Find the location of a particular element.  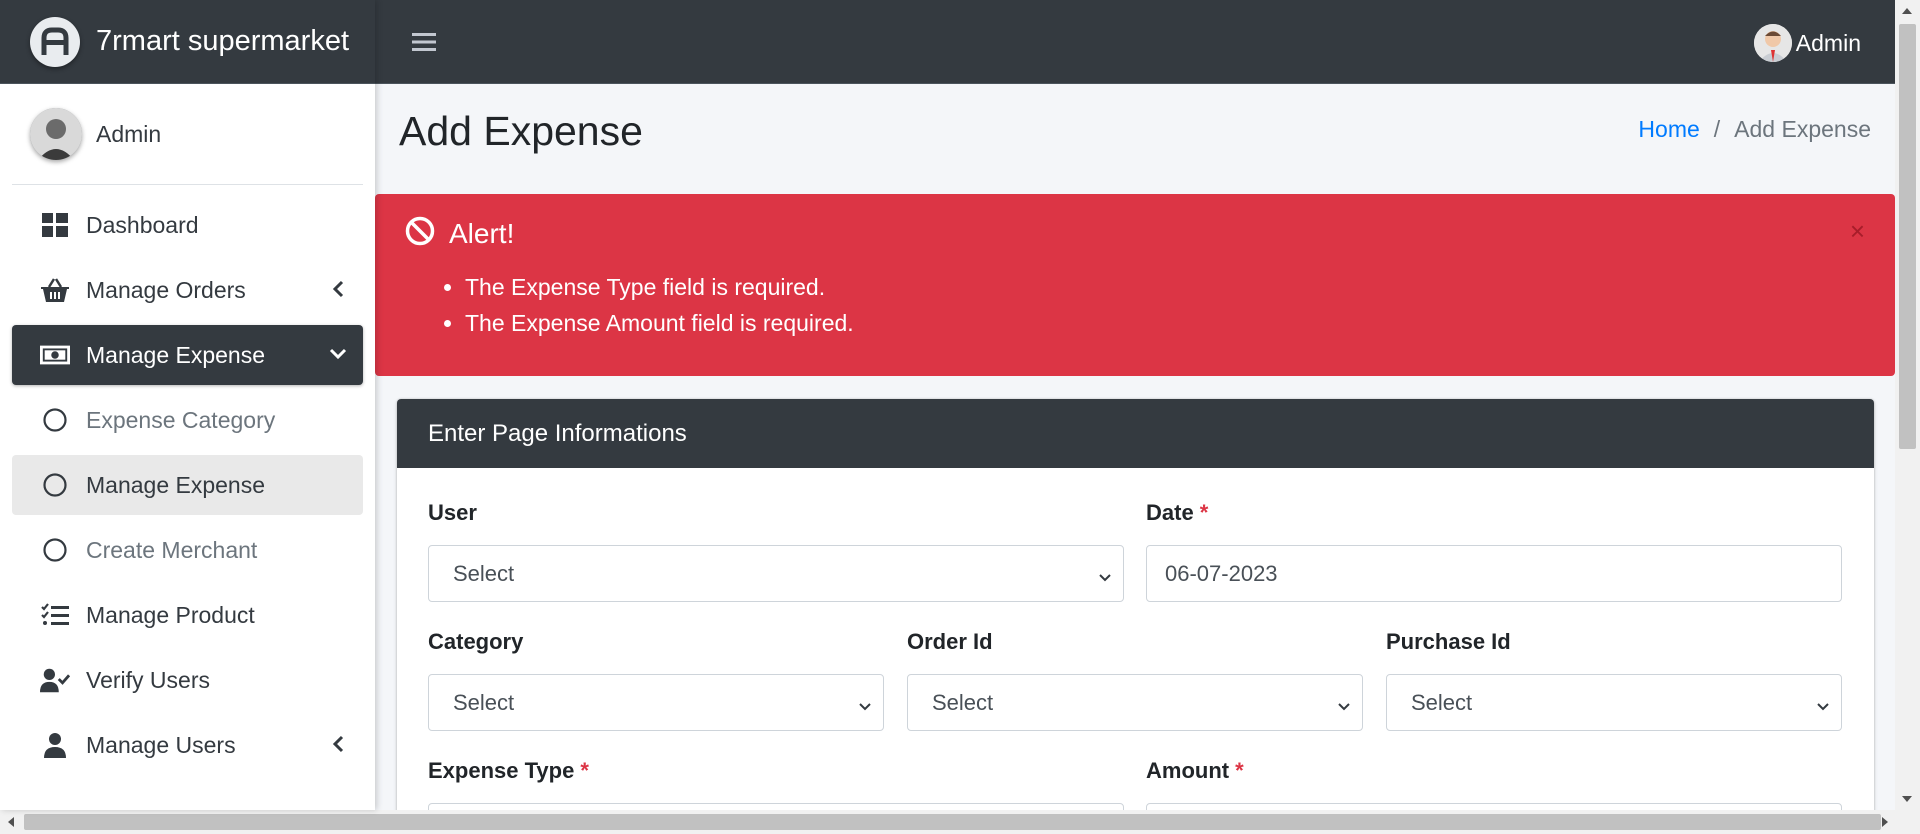

amount-label-text: Amount is located at coordinates (1188, 770).